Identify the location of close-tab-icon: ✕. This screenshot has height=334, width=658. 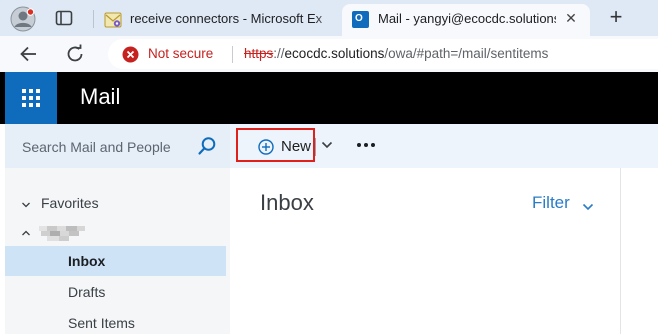
(571, 18).